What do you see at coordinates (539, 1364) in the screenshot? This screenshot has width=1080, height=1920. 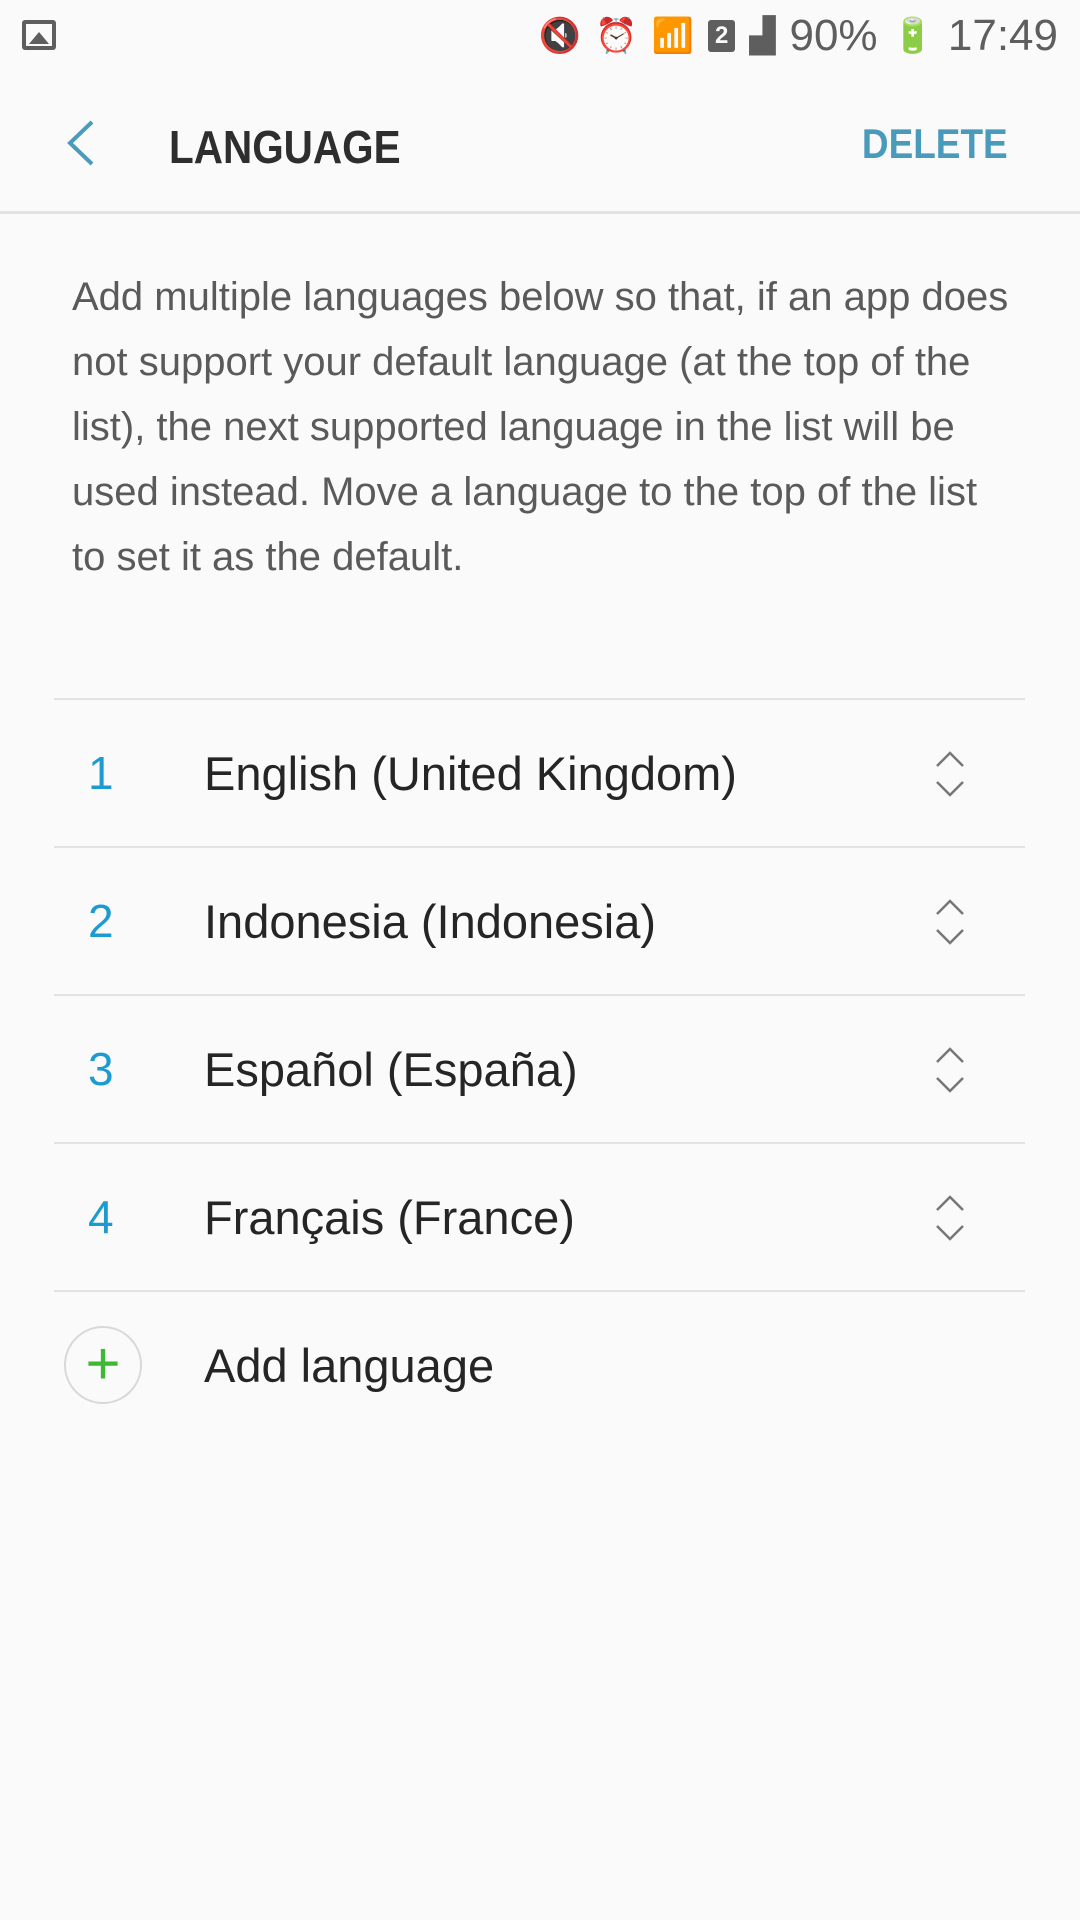 I see `add-language-button: + Add language` at bounding box center [539, 1364].